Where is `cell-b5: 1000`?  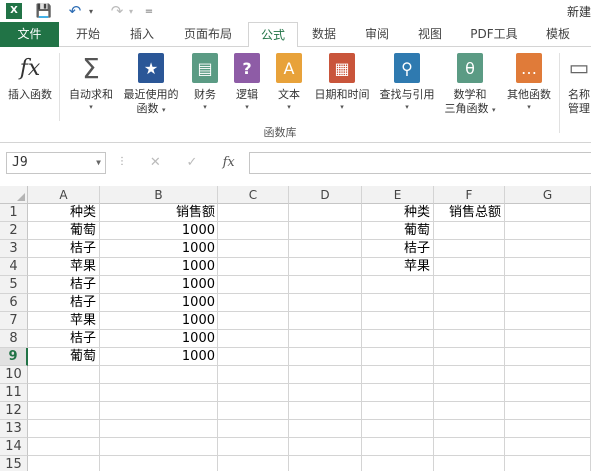 cell-b5: 1000 is located at coordinates (159, 285).